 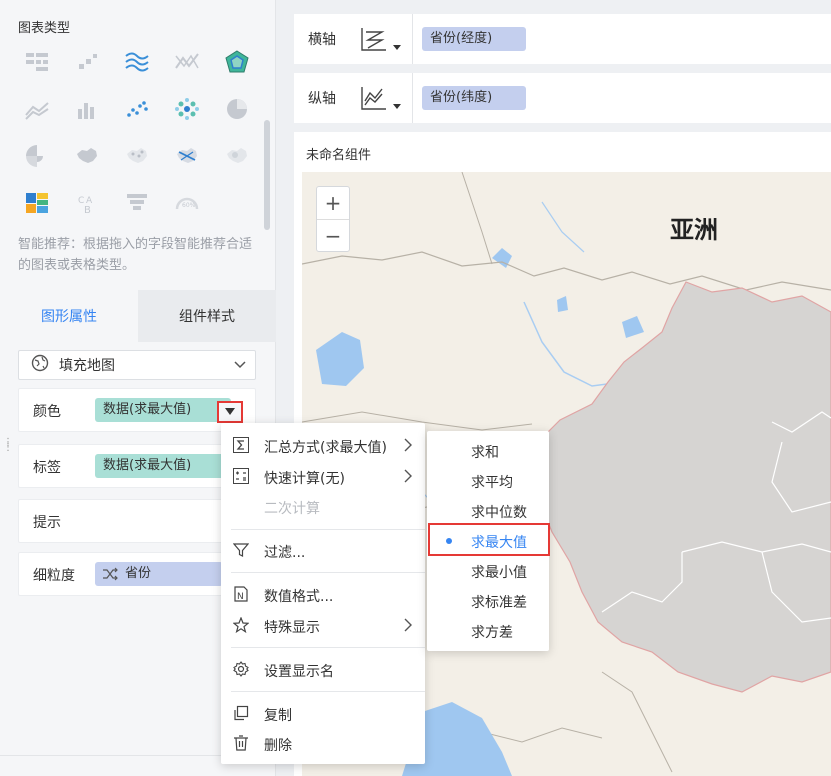 What do you see at coordinates (299, 672) in the screenshot?
I see `menu-item-label: 设置显示名` at bounding box center [299, 672].